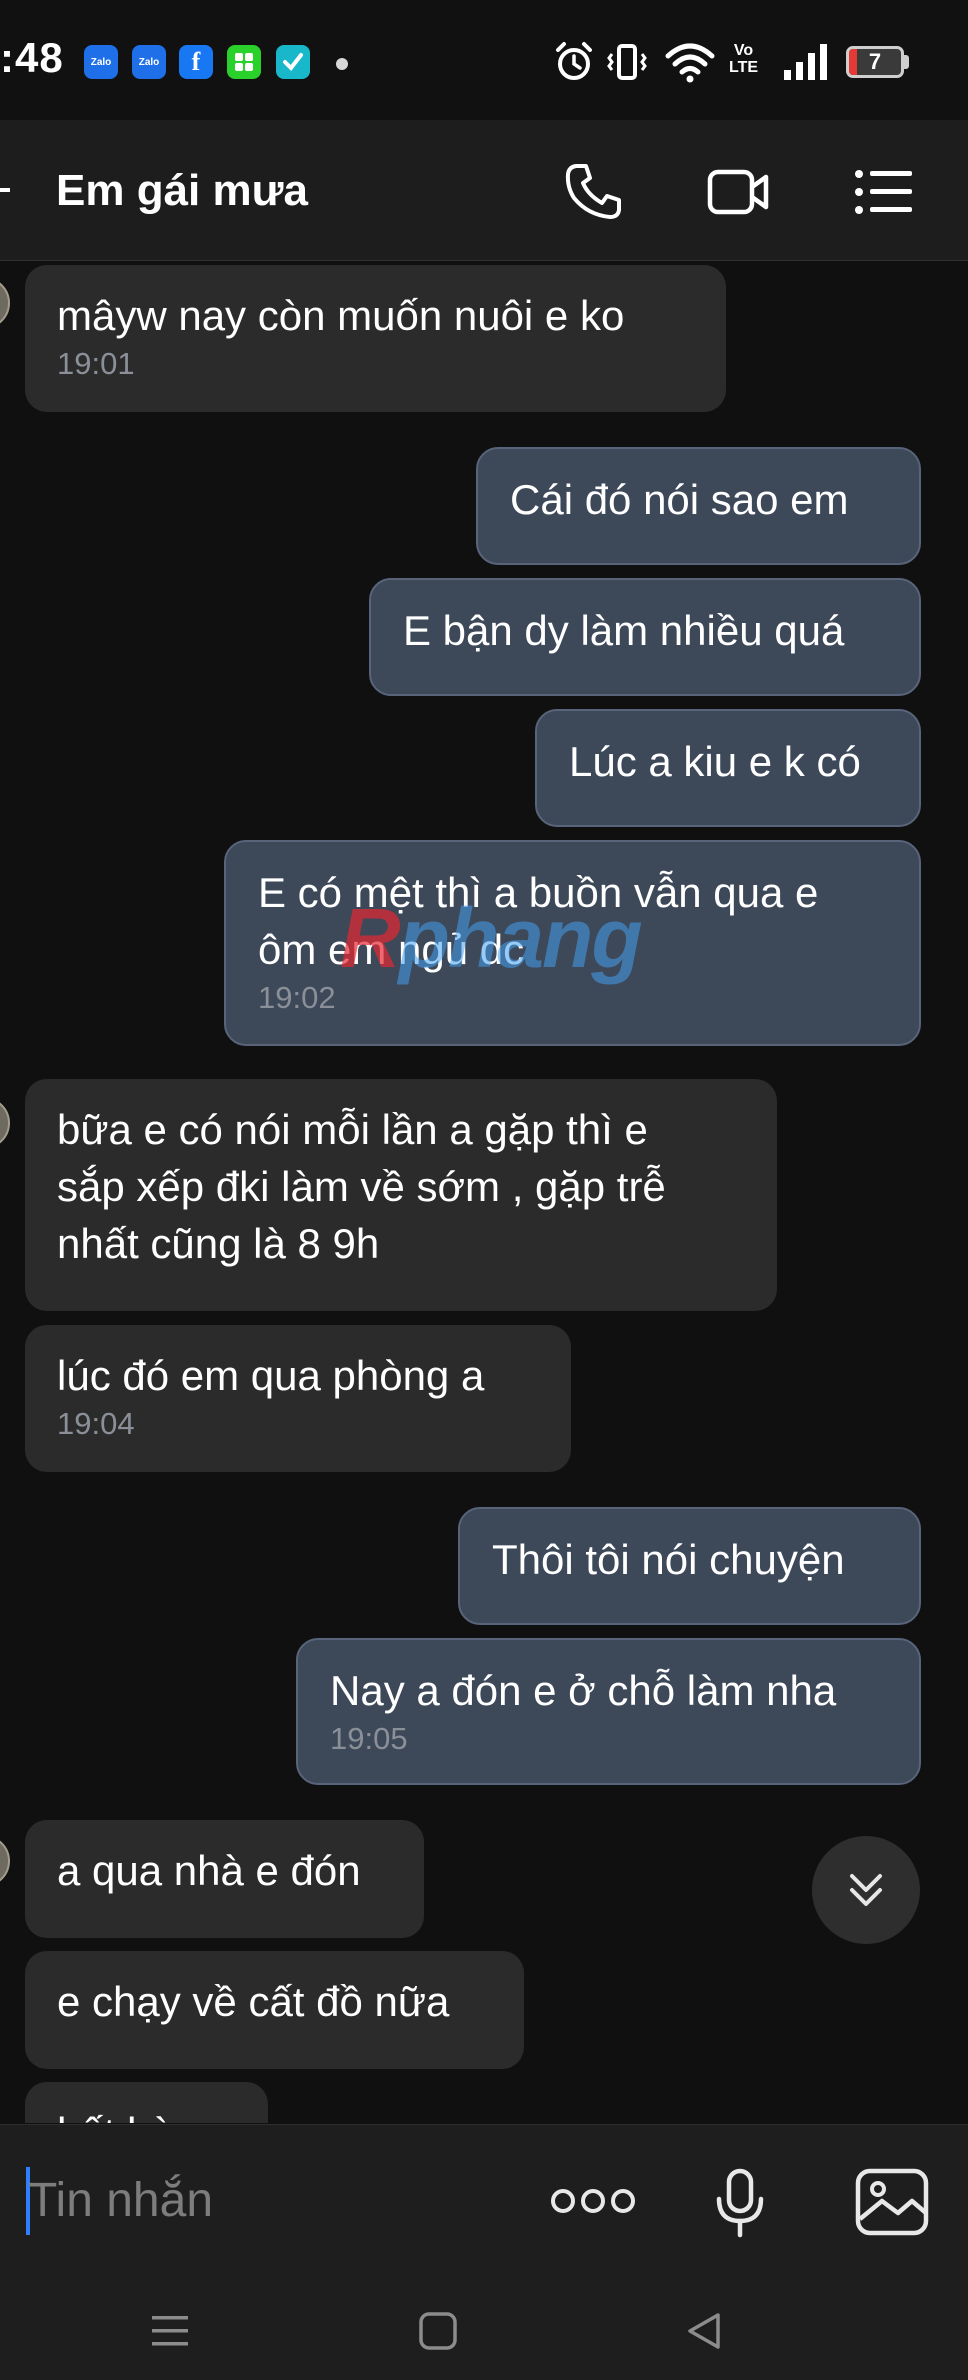  I want to click on signal-icon, so click(805, 62).